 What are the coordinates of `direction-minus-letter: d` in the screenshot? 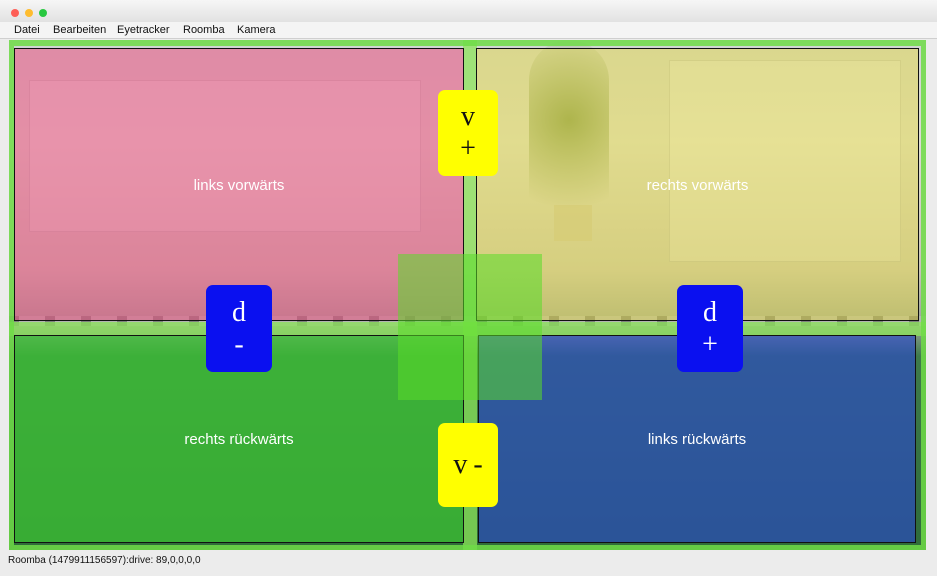 It's located at (239, 312).